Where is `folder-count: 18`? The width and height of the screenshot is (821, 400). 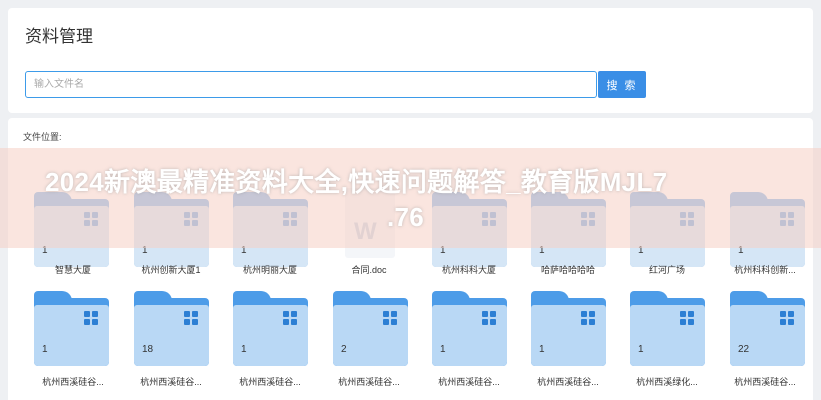
folder-count: 18 is located at coordinates (148, 349).